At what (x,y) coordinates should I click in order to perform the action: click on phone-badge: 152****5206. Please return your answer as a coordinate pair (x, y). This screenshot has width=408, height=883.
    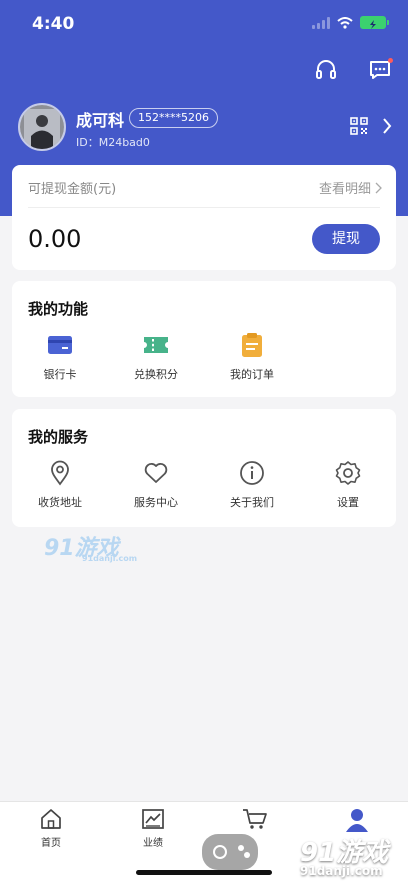
    Looking at the image, I should click on (173, 118).